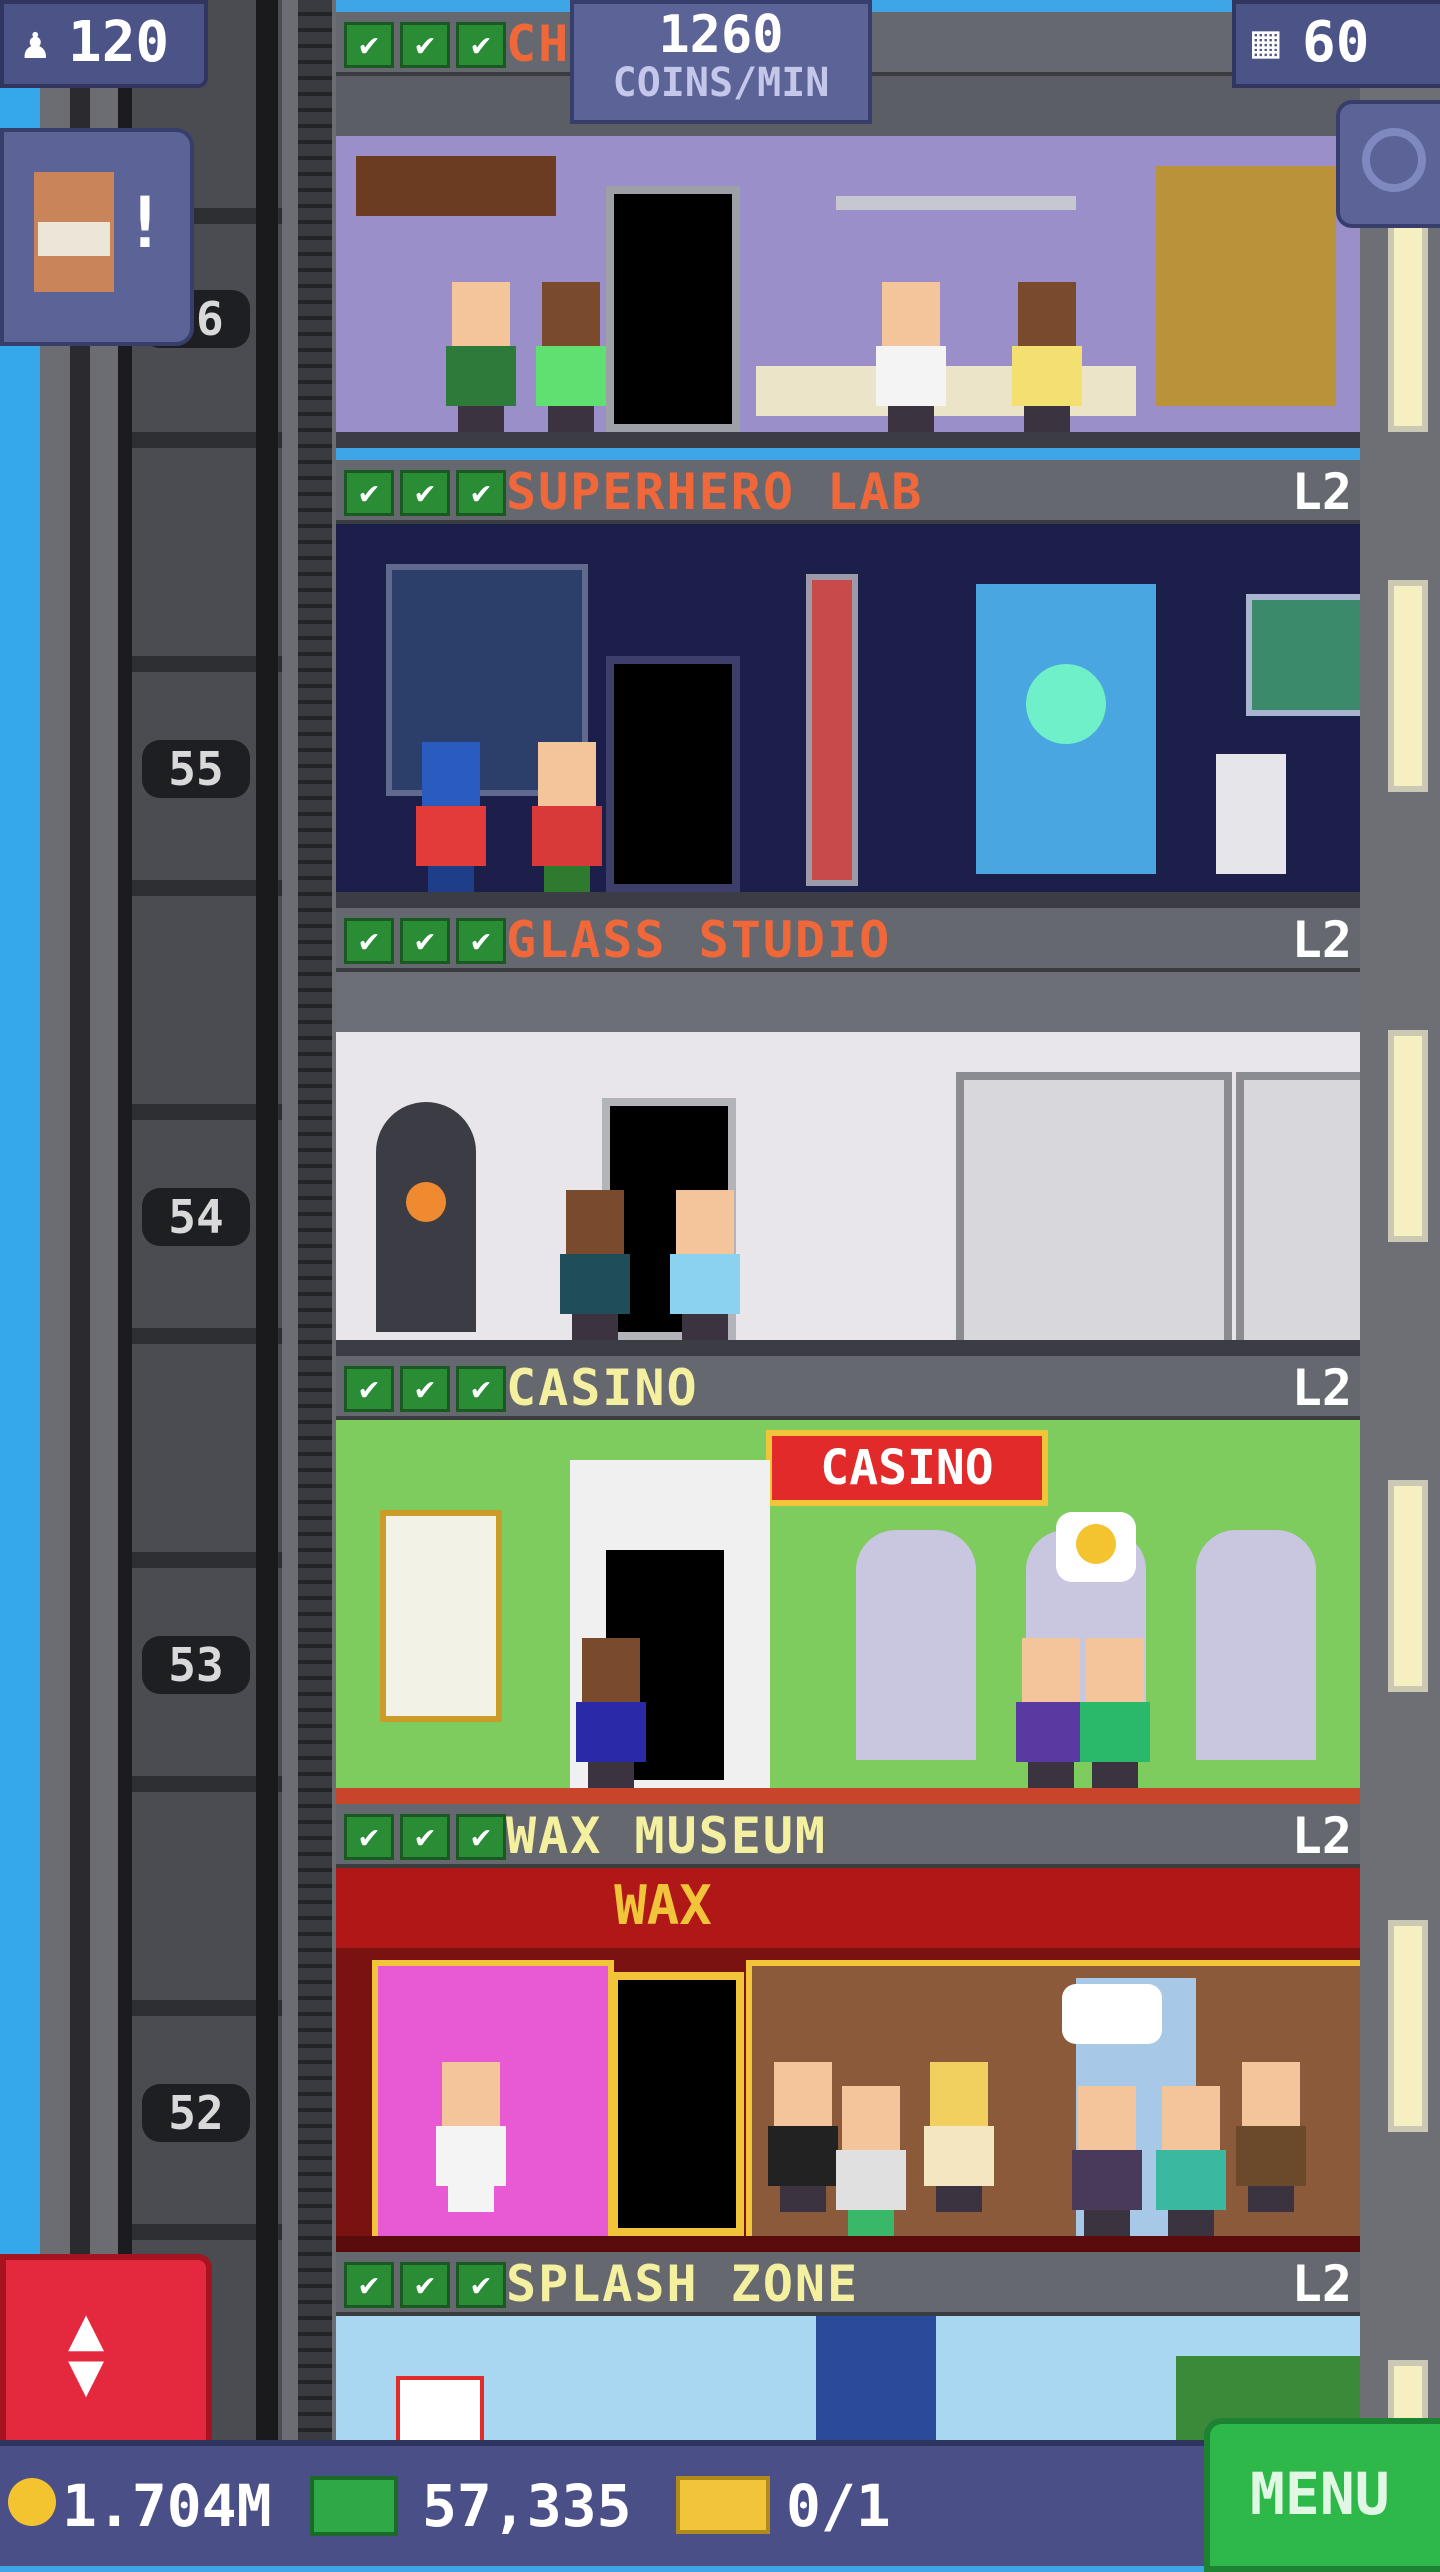 Image resolution: width=1440 pixels, height=2572 pixels. I want to click on floor-superhero-lab: ✔ ✔ ✔ SUPERHERO LAB L2, so click(848, 684).